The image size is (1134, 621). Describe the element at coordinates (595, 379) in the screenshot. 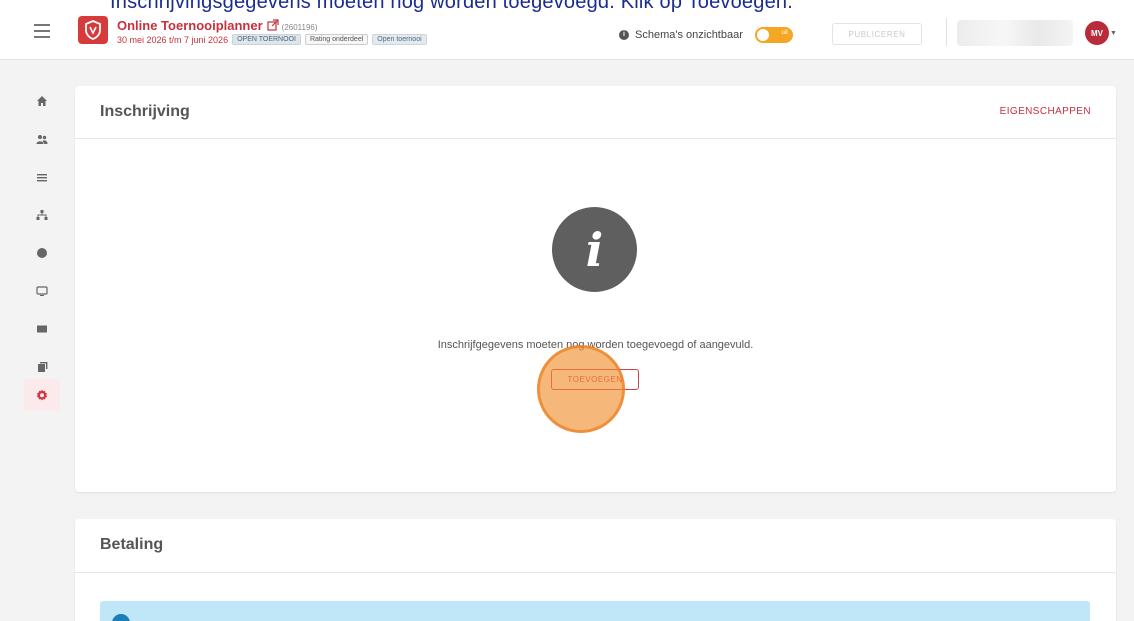

I see `toevoegen-button: TOEVOEGEN` at that location.